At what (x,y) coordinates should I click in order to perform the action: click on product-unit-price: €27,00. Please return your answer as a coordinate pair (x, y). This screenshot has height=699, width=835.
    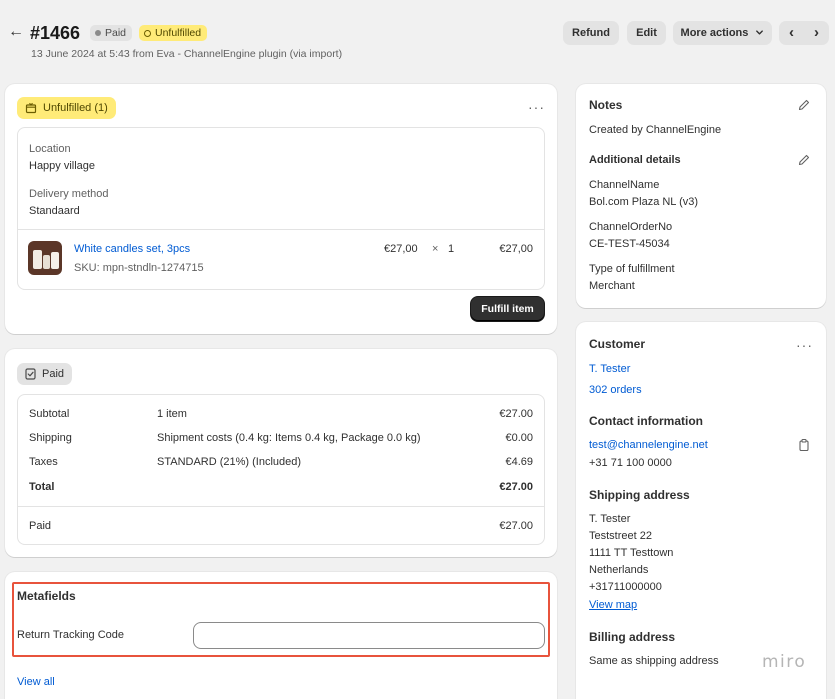
    Looking at the image, I should click on (401, 249).